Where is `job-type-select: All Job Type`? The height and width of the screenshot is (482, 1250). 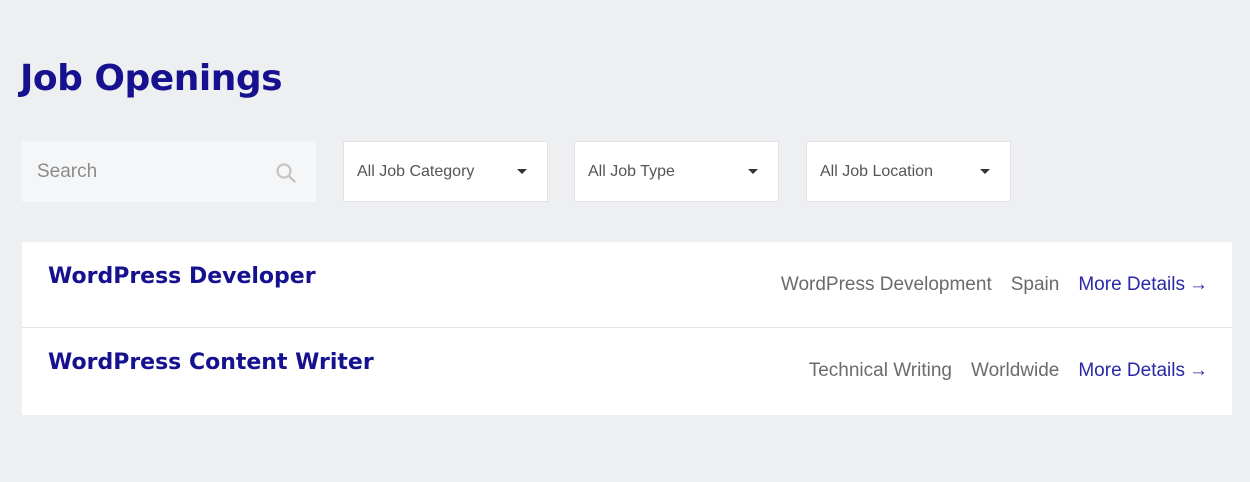 job-type-select: All Job Type is located at coordinates (676, 171).